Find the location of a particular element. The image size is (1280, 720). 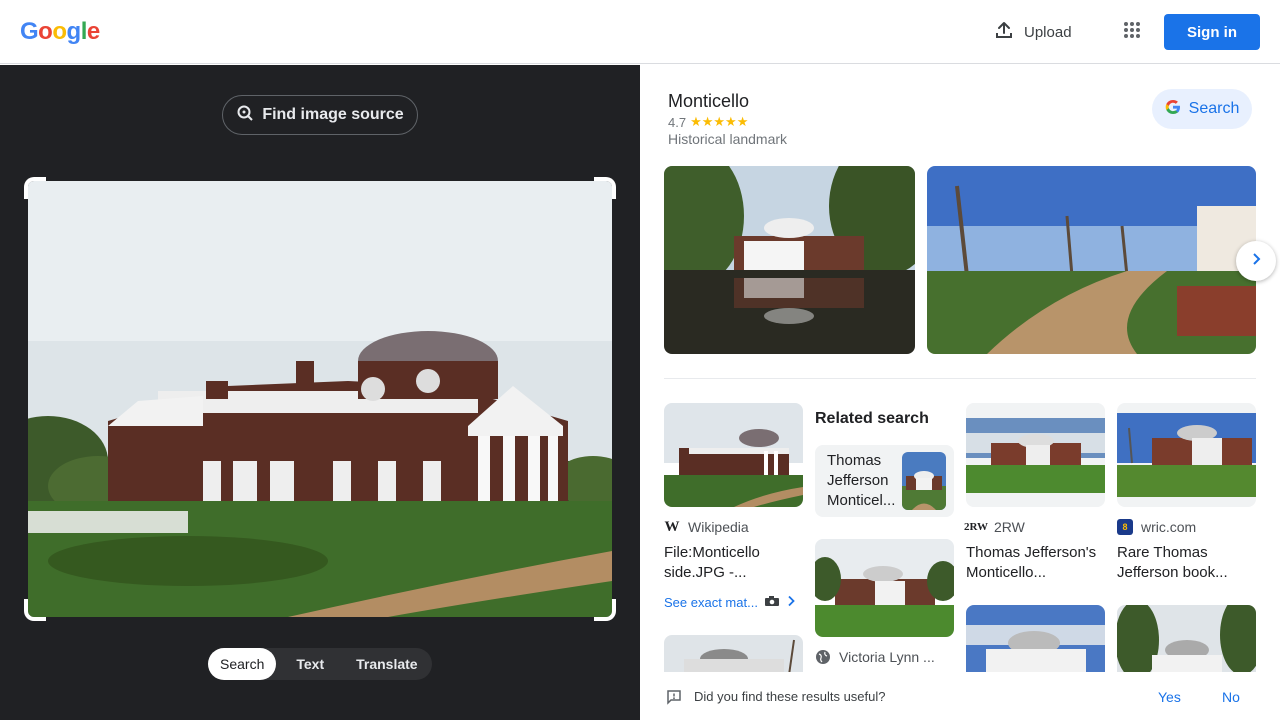

source-name: 2RW is located at coordinates (1009, 527).